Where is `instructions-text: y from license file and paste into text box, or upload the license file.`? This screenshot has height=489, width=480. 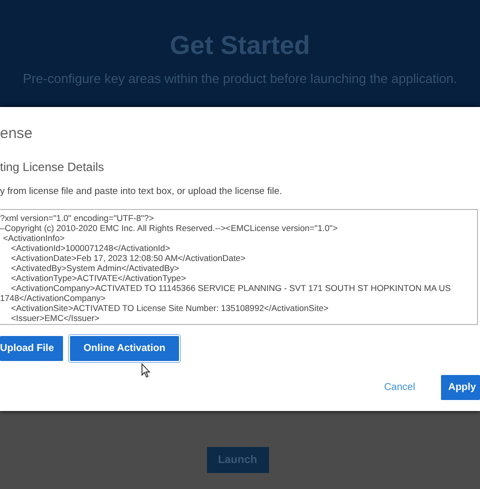 instructions-text: y from license file and paste into text box, or upload the license file. is located at coordinates (141, 191).